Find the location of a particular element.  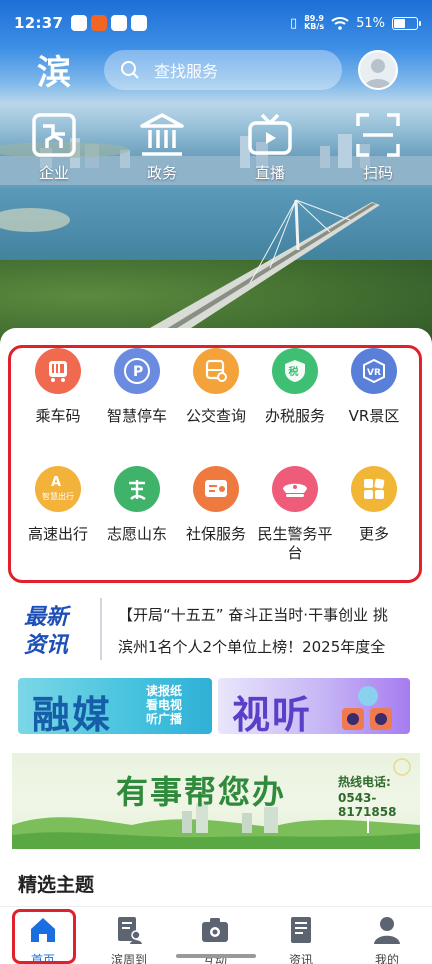

rongmei-side-text: 读报纸 看电视 听广播 is located at coordinates (164, 705).